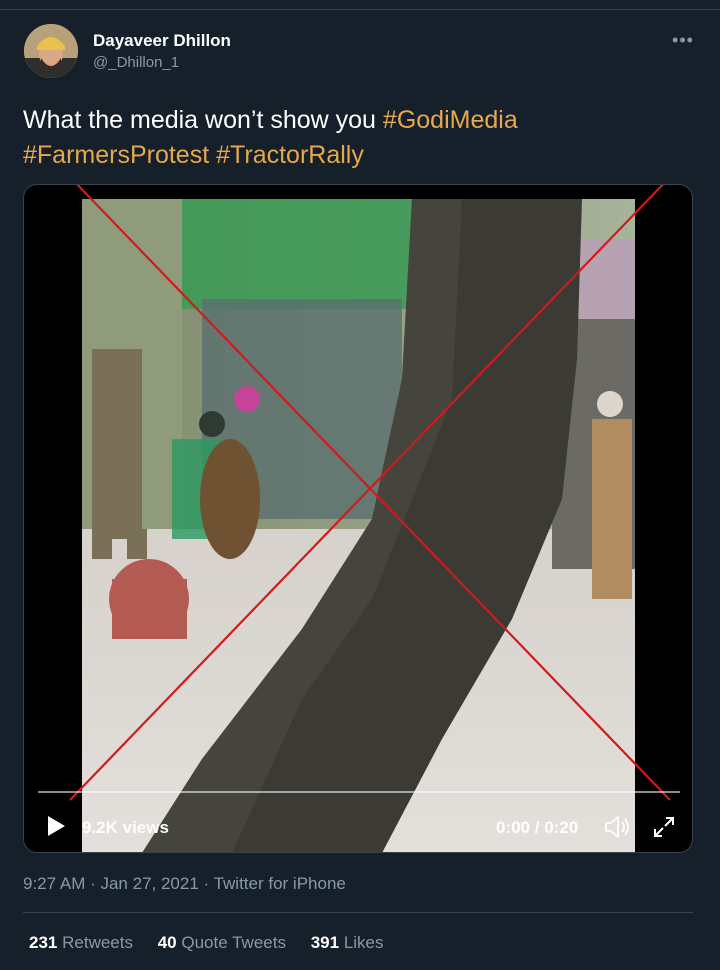 The height and width of the screenshot is (970, 720). Describe the element at coordinates (360, 5) in the screenshot. I see `top-border` at that location.